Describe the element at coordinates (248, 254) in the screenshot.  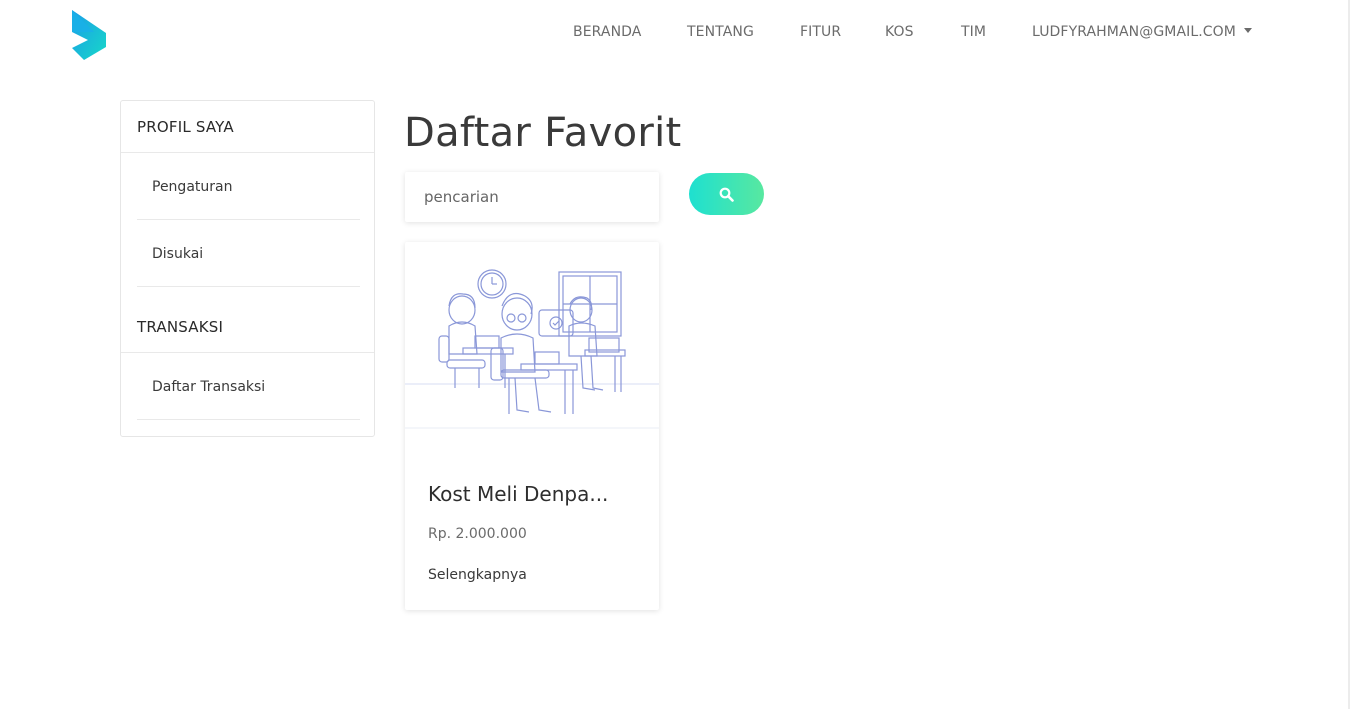
I see `sidebar-item-disukai: Disukai` at that location.